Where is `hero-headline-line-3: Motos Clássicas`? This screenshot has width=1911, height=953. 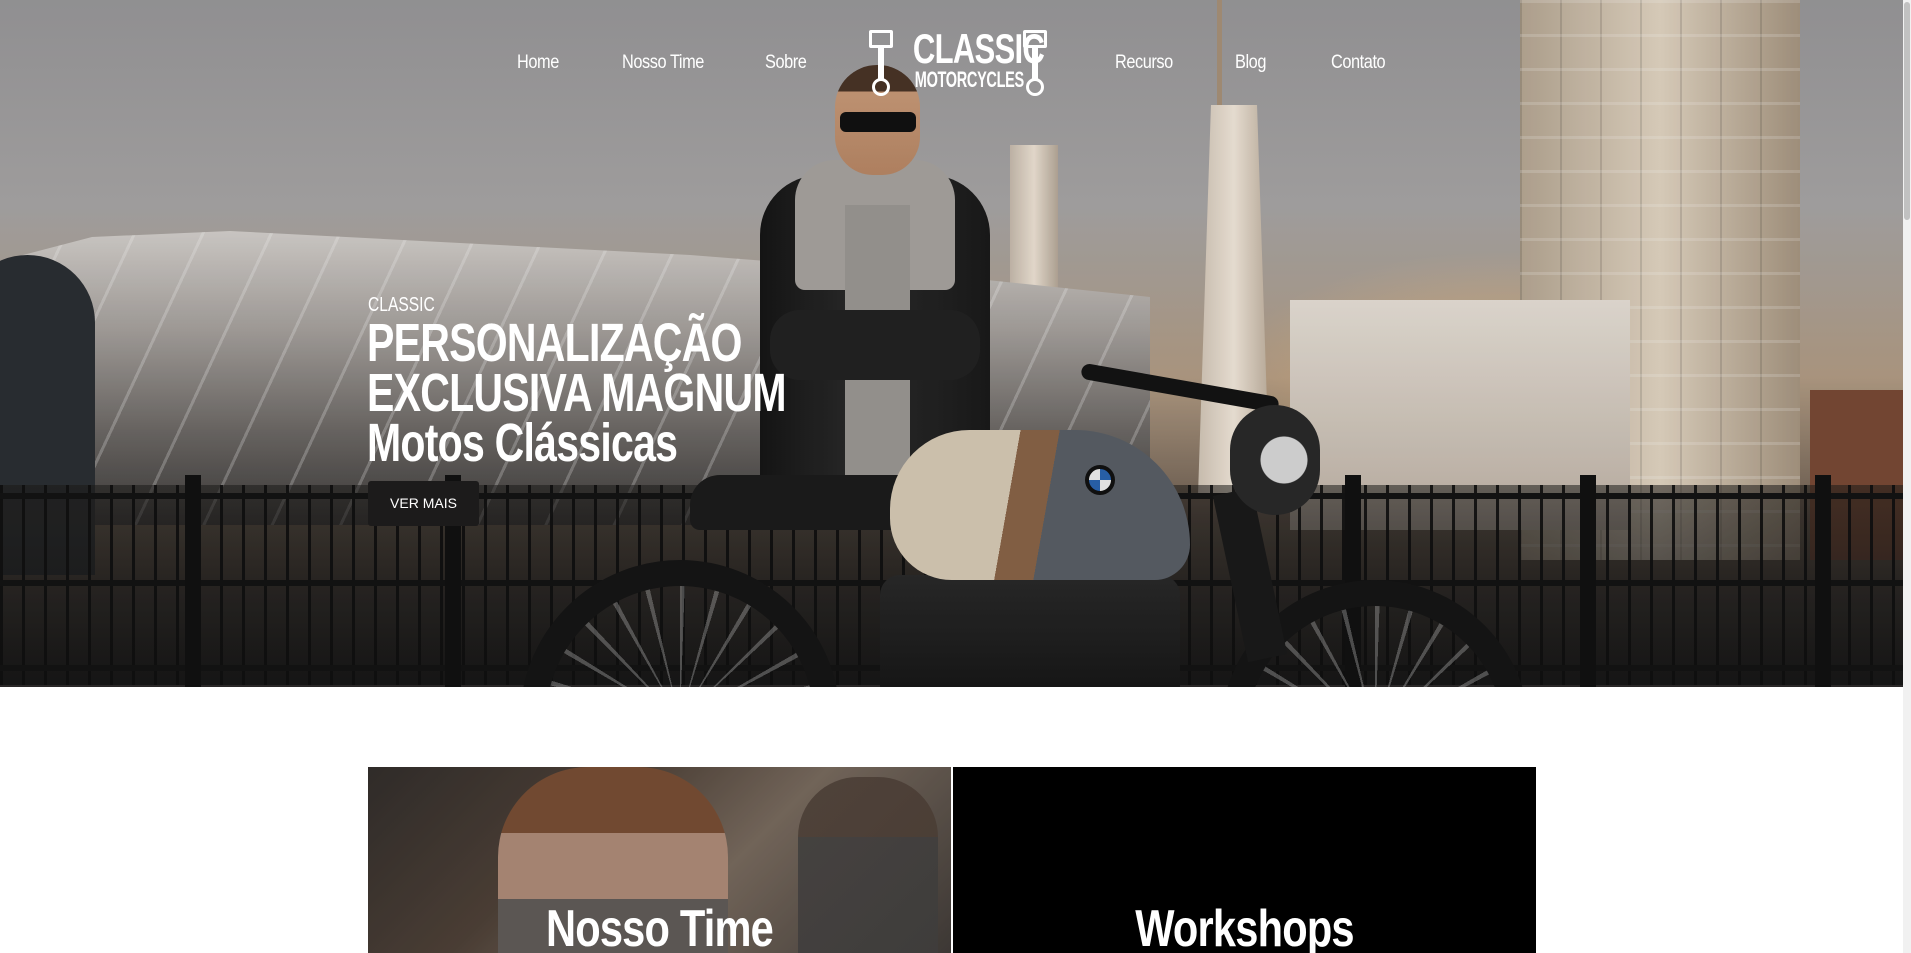
hero-headline-line-3: Motos Clássicas is located at coordinates (522, 443).